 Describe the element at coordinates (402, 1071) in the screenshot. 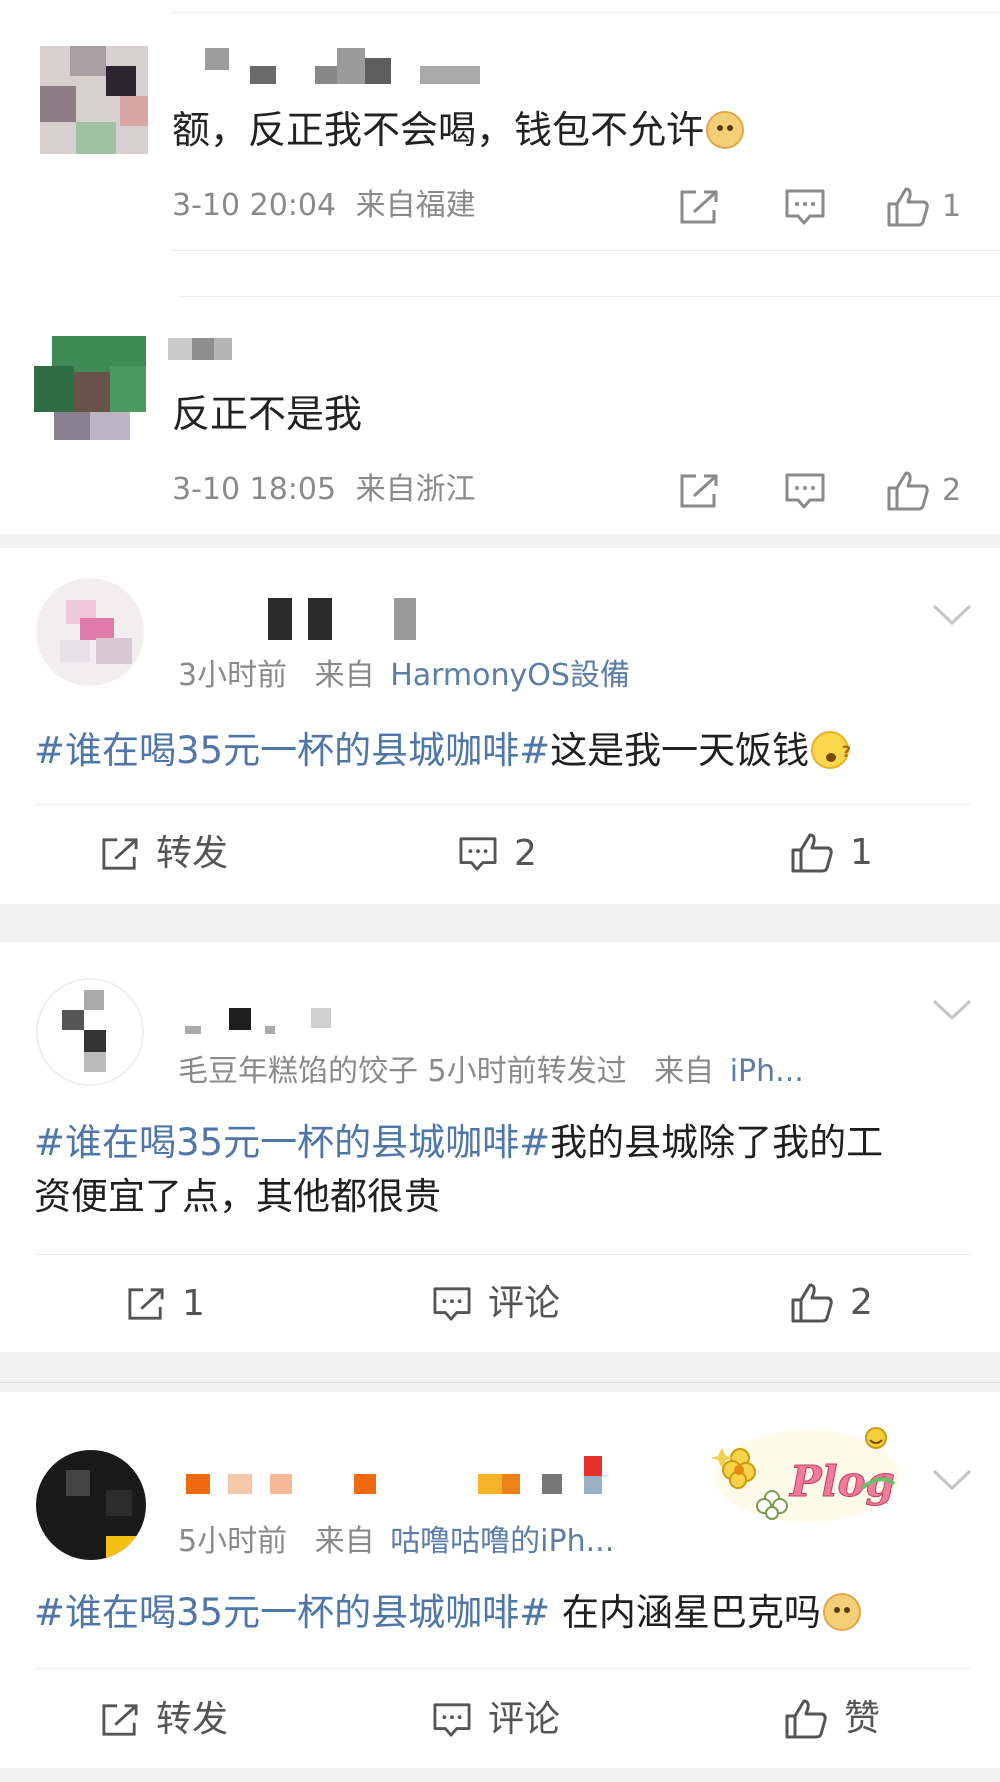

I see `repost-info: 毛豆年糕馅的饺子 5小时前转发过` at that location.